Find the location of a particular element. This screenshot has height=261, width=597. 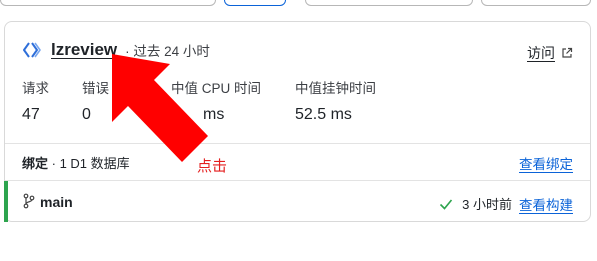

visit-link: 访问 is located at coordinates (550, 53).